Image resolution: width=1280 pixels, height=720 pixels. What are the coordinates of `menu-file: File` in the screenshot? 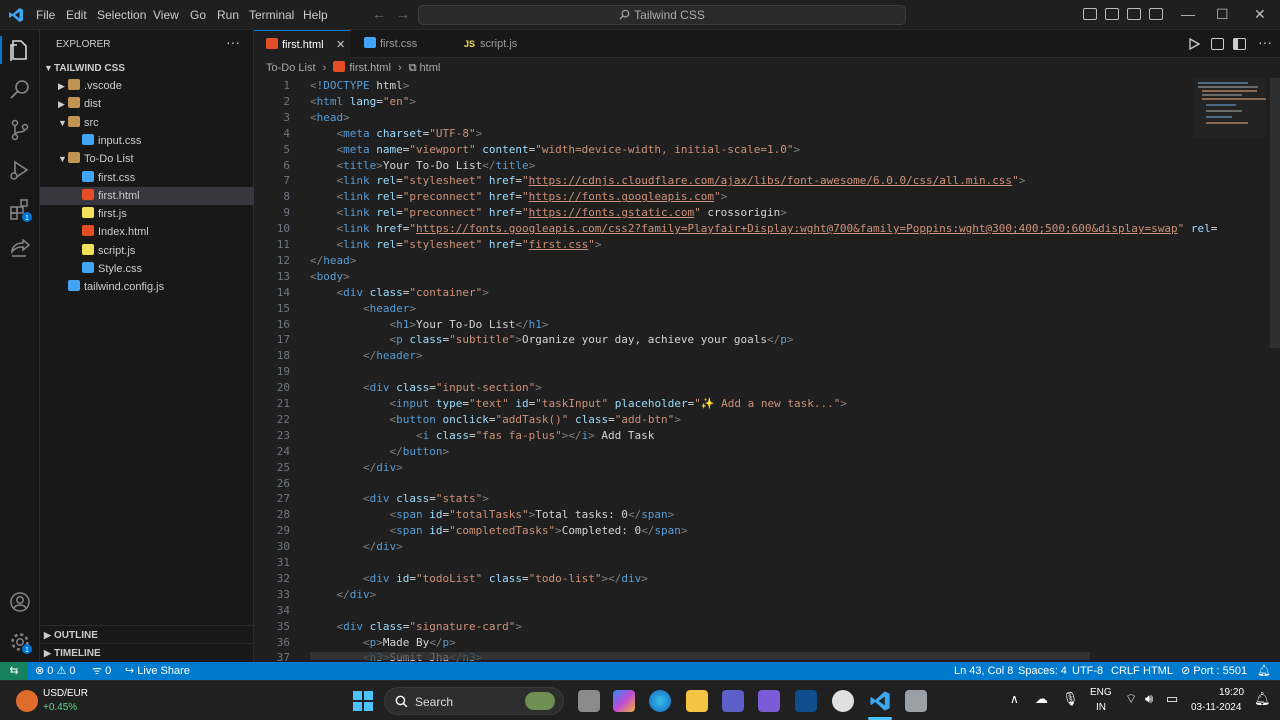 It's located at (45, 15).